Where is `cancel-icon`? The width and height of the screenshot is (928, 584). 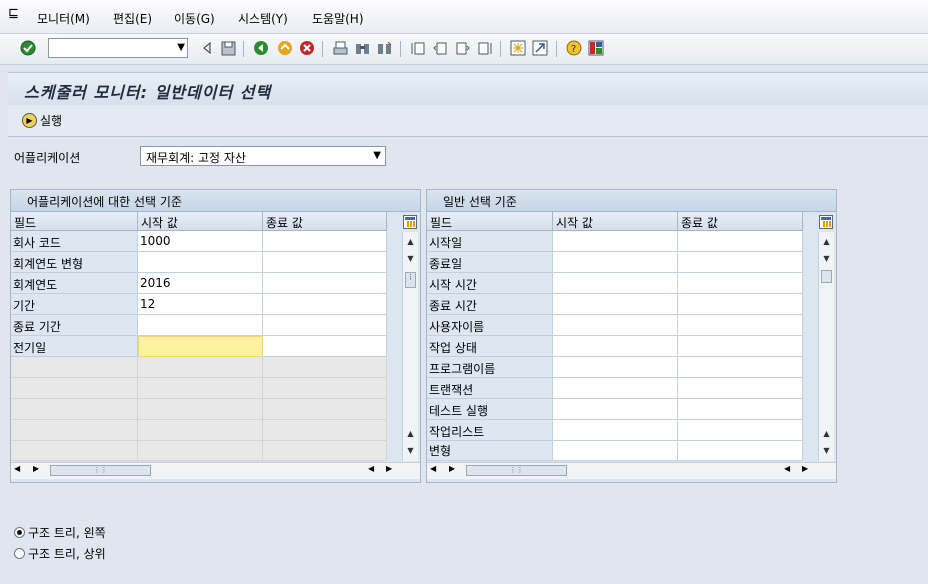 cancel-icon is located at coordinates (307, 48).